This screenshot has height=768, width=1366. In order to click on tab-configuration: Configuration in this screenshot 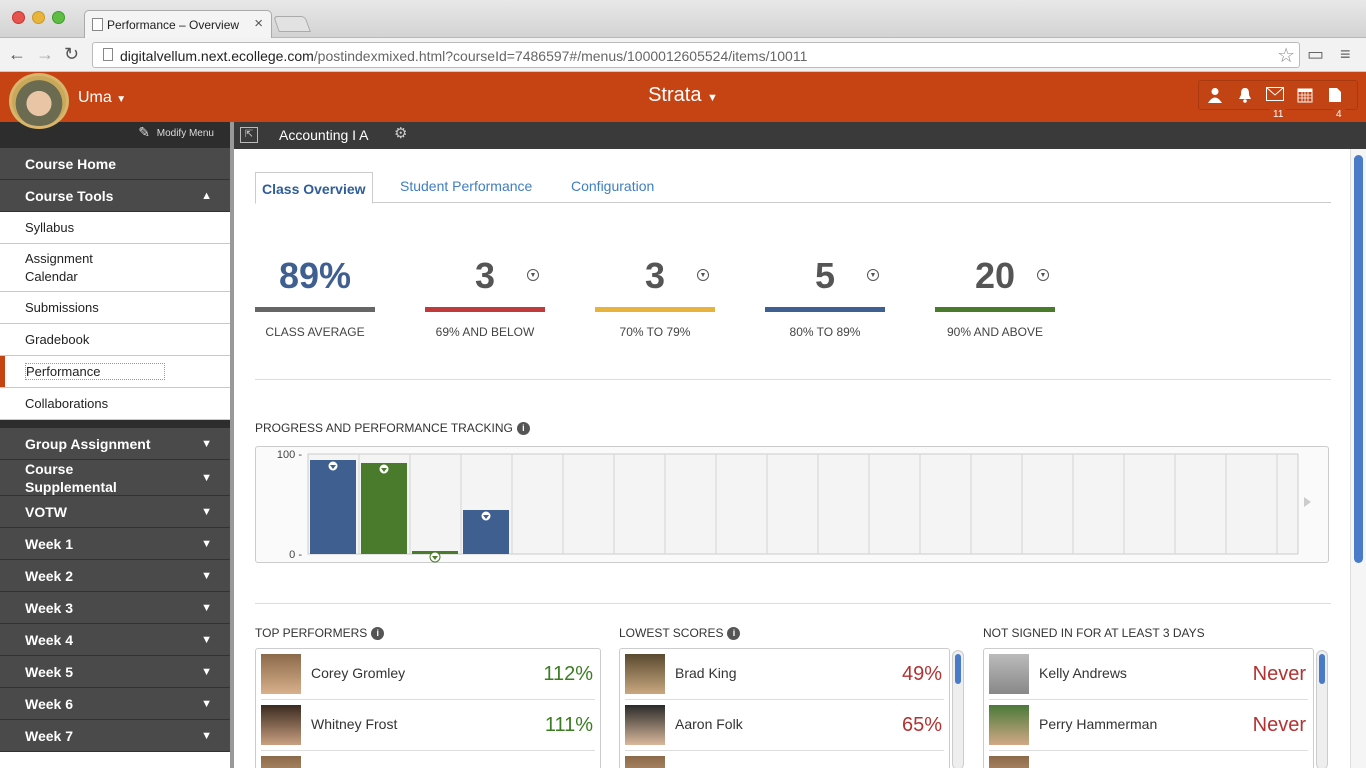, I will do `click(612, 186)`.